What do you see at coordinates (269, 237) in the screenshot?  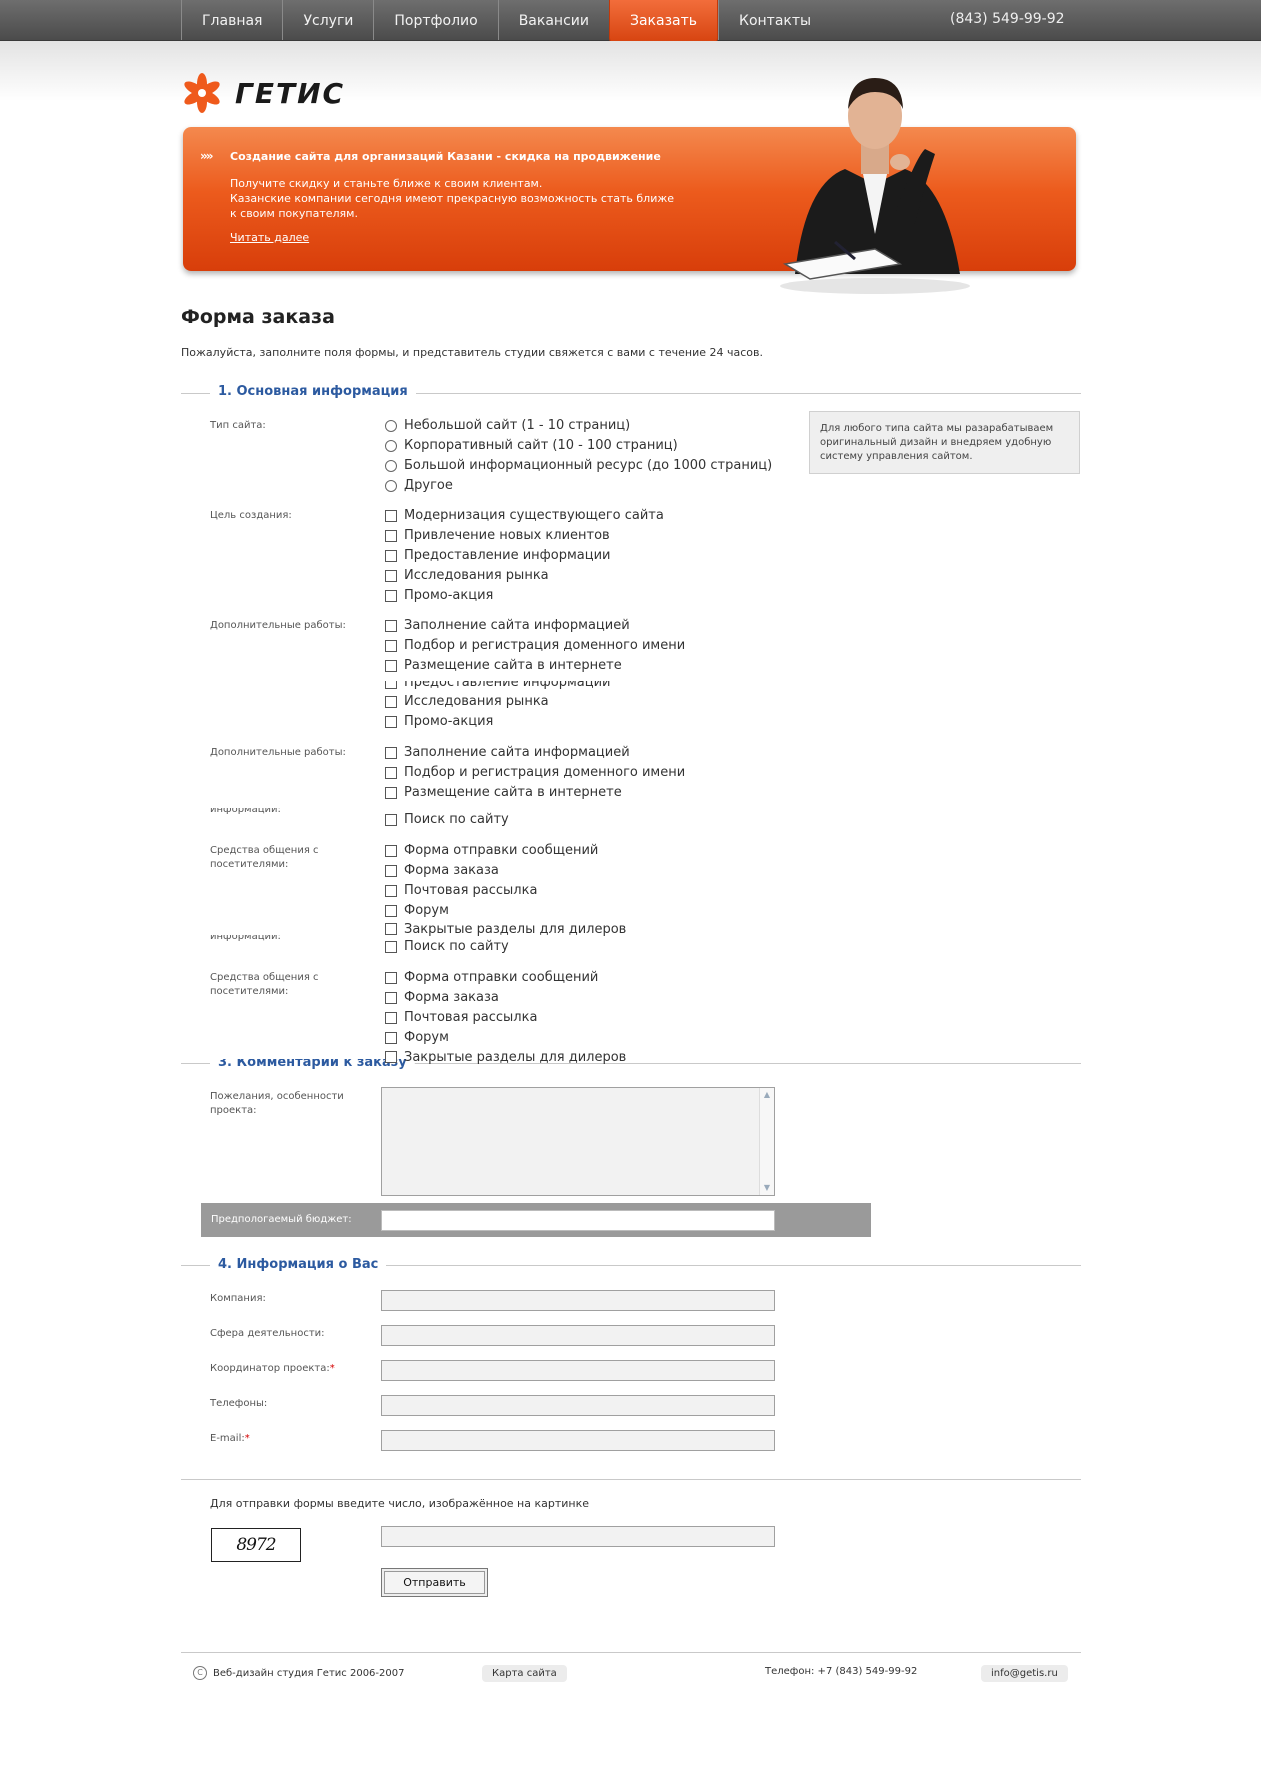 I see `read-more-link: Читать далее` at bounding box center [269, 237].